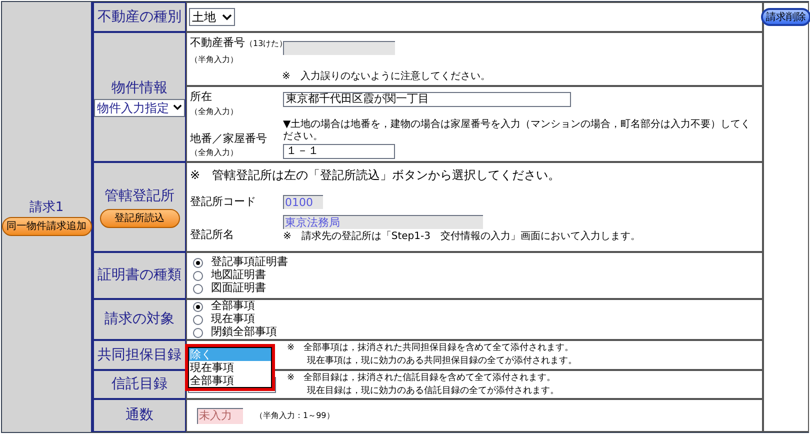 This screenshot has width=810, height=434. Describe the element at coordinates (139, 107) in the screenshot. I see `dropdown: 物件入力指定` at that location.